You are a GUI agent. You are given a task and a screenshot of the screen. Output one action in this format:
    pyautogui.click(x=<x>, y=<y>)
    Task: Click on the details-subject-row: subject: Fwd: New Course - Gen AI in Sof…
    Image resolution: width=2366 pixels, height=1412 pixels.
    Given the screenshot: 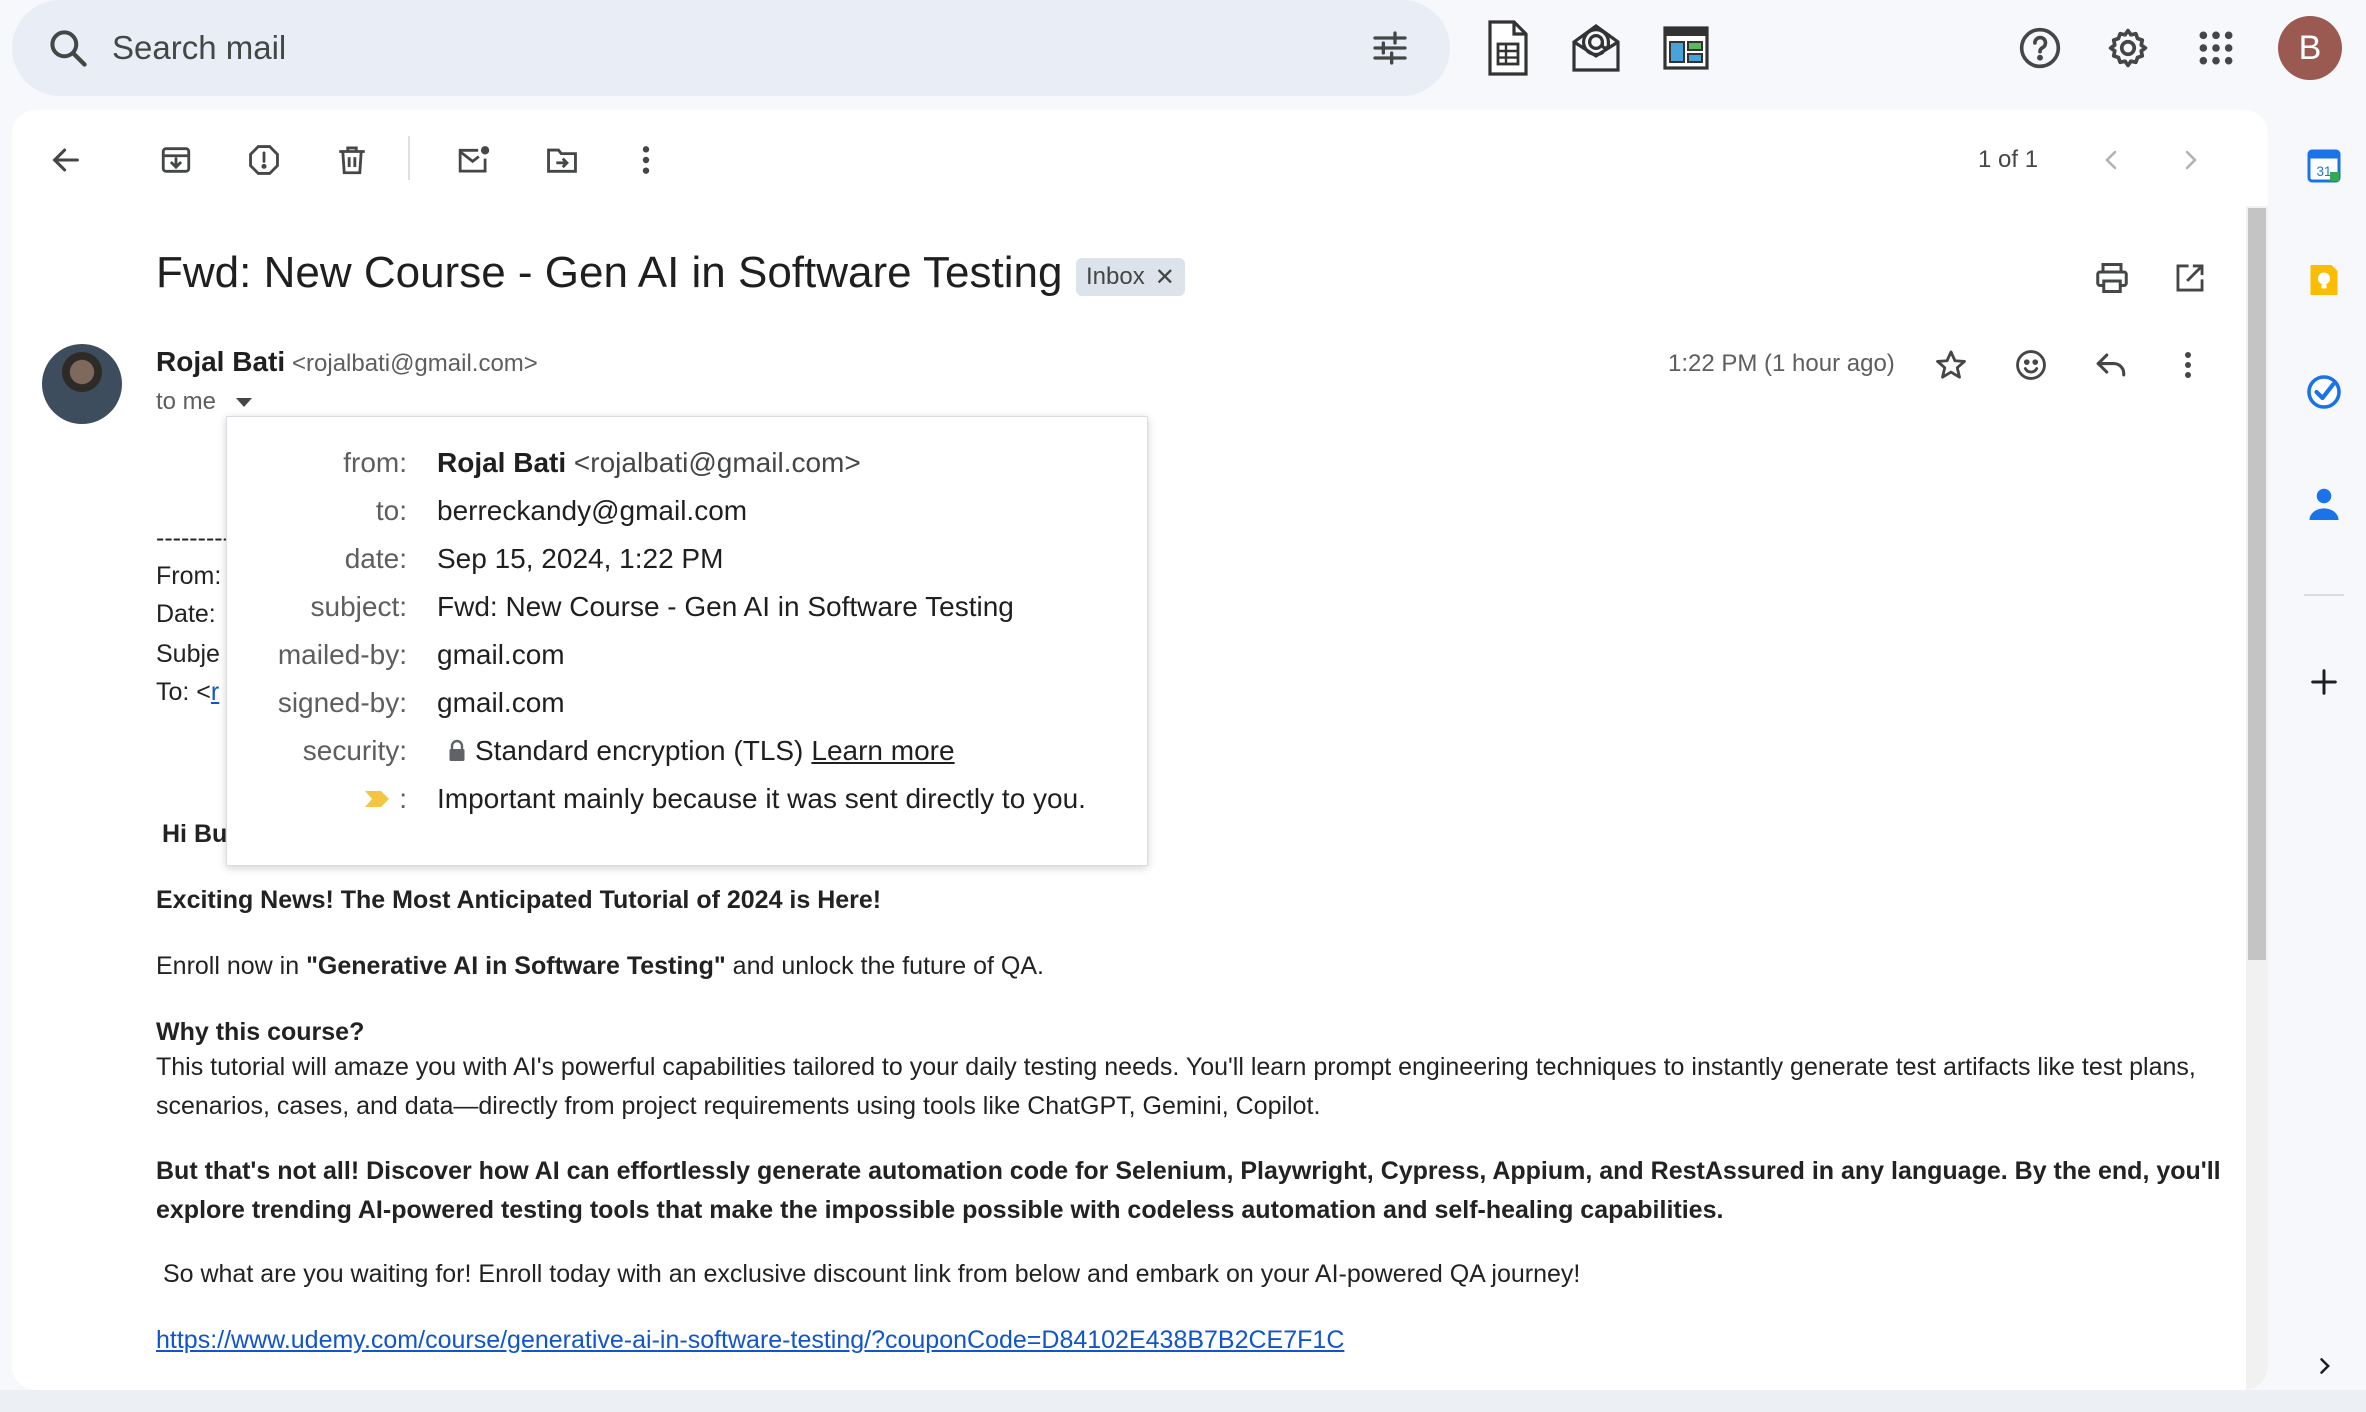 What is the action you would take?
    pyautogui.click(x=687, y=611)
    